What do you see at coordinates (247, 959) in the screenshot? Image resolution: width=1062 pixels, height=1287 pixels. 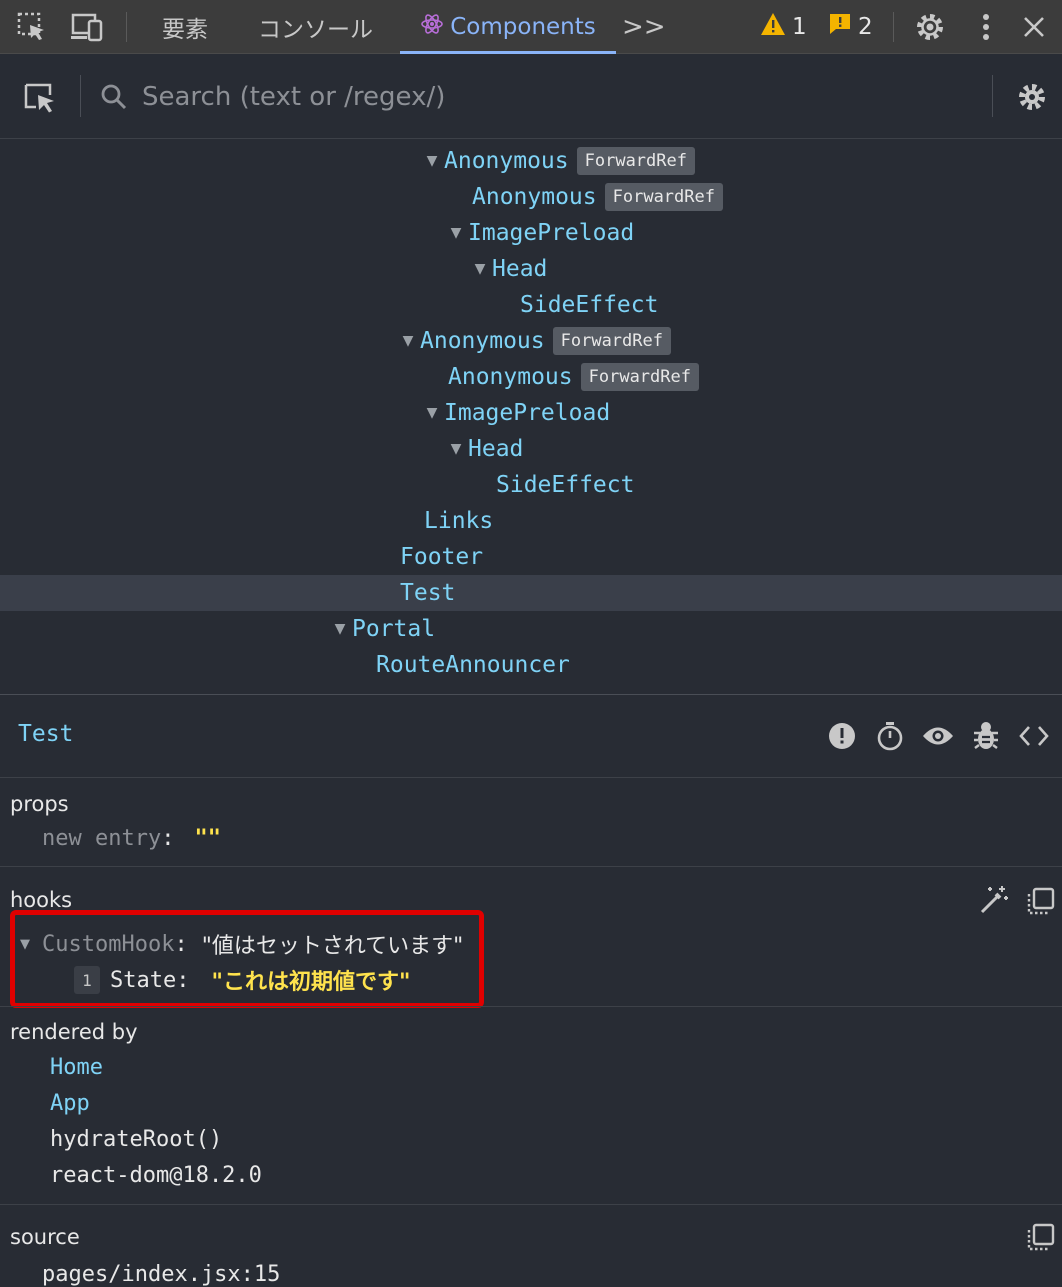 I see `red-highlight-box` at bounding box center [247, 959].